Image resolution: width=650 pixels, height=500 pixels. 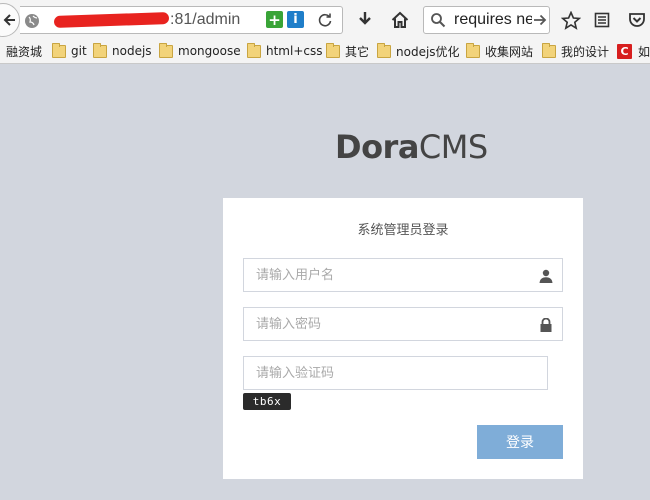 I want to click on bookmark-item: nodejs, so click(x=122, y=51).